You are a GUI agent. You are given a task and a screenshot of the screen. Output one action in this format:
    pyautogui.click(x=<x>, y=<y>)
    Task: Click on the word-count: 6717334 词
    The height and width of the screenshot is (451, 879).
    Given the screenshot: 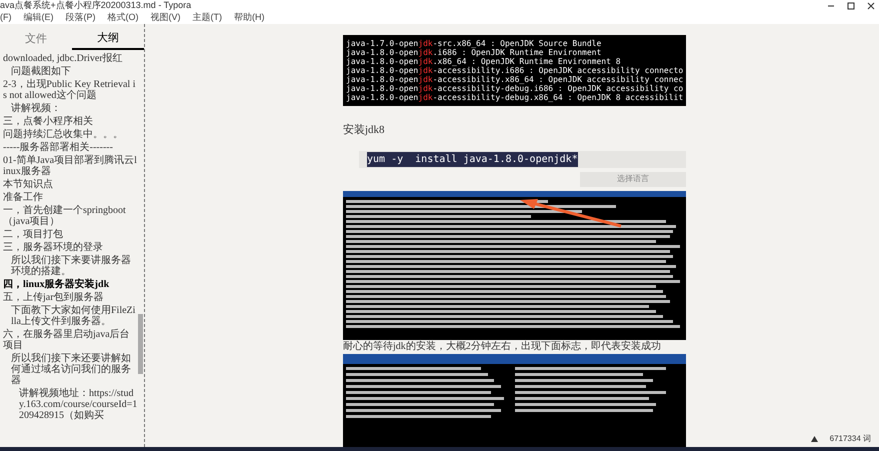 What is the action you would take?
    pyautogui.click(x=850, y=439)
    